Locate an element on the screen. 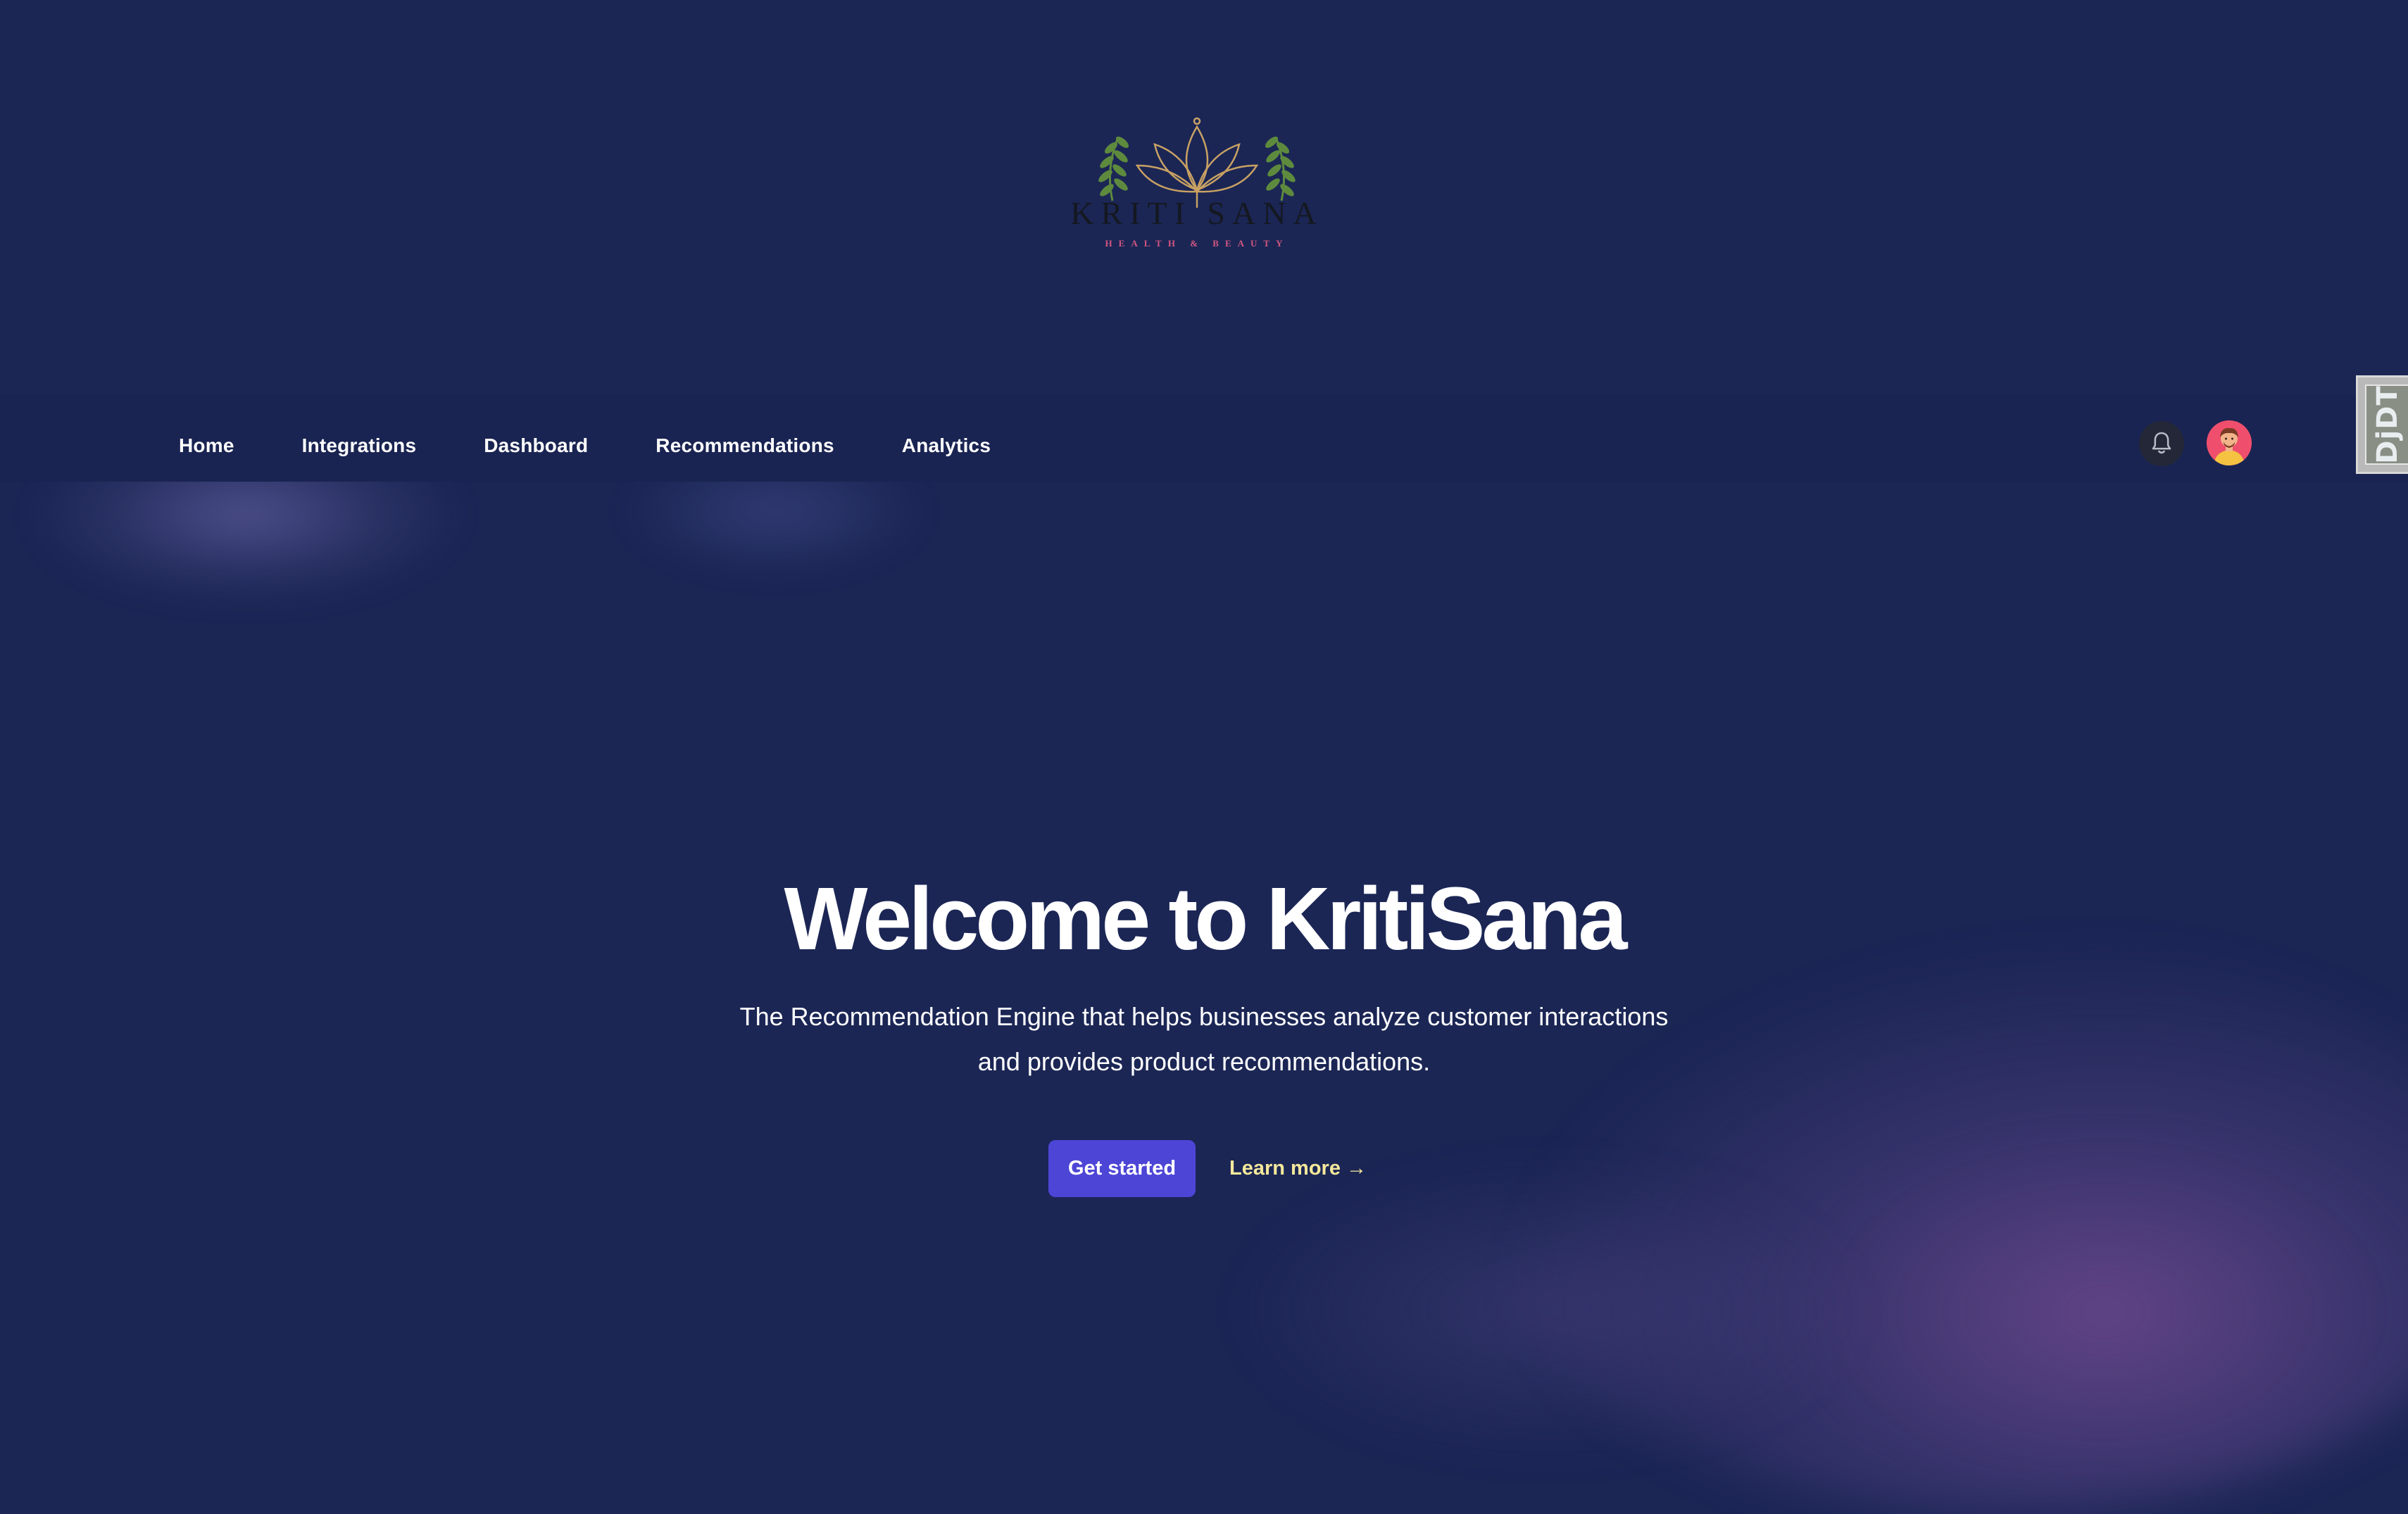 This screenshot has width=2408, height=1514. laurel-left-icon is located at coordinates (1113, 168).